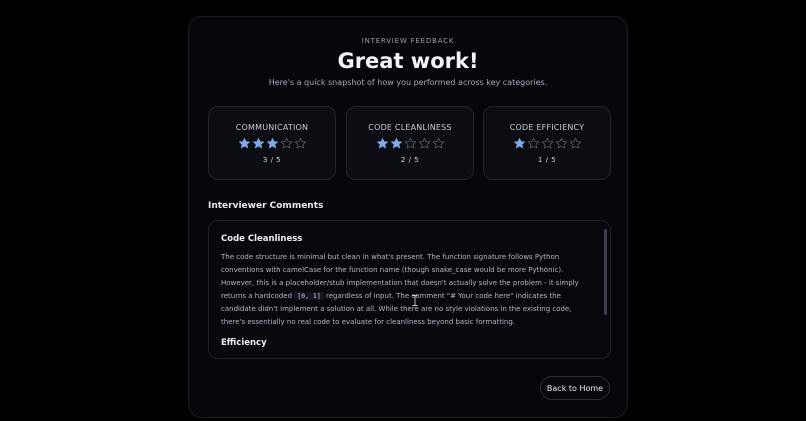 The image size is (806, 421). I want to click on metric-label: CODE EFFICIENCY, so click(547, 127).